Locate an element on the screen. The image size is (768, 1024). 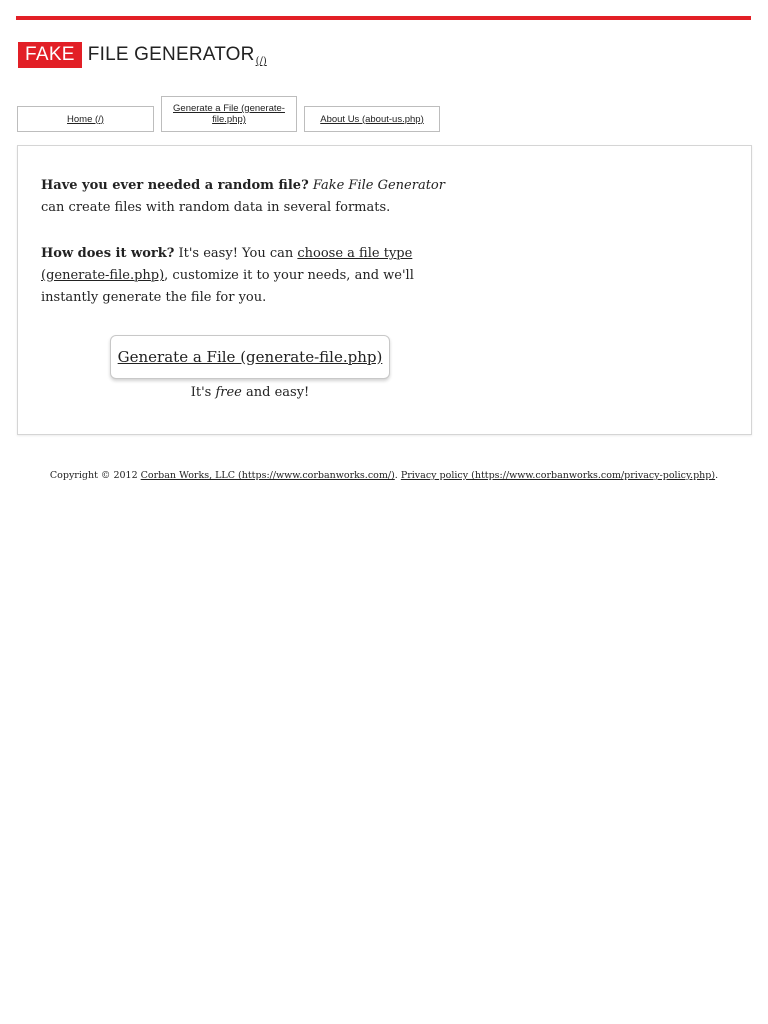
generate-file-button-label: Generate a File (generate-file.php) is located at coordinates (250, 357).